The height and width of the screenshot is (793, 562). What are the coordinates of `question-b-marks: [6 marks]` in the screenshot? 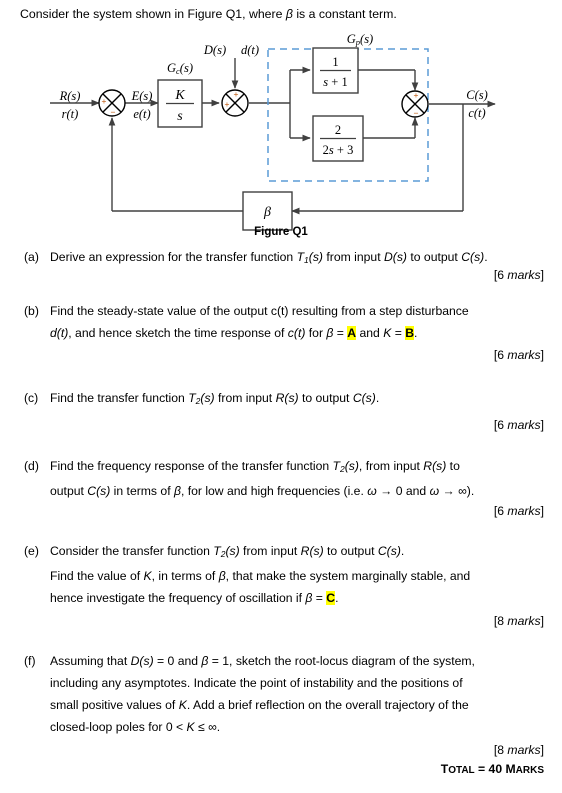 It's located at (518, 355).